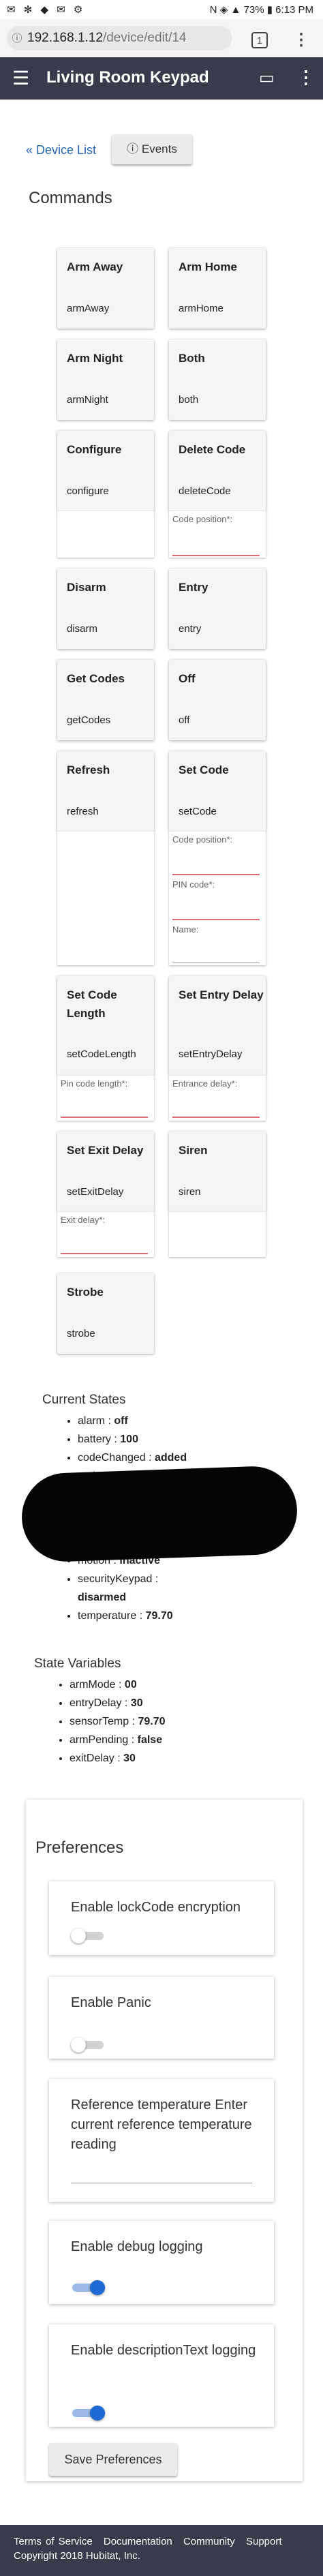  Describe the element at coordinates (105, 379) in the screenshot. I see `command-tile-arm-night: Arm Night armNight` at that location.